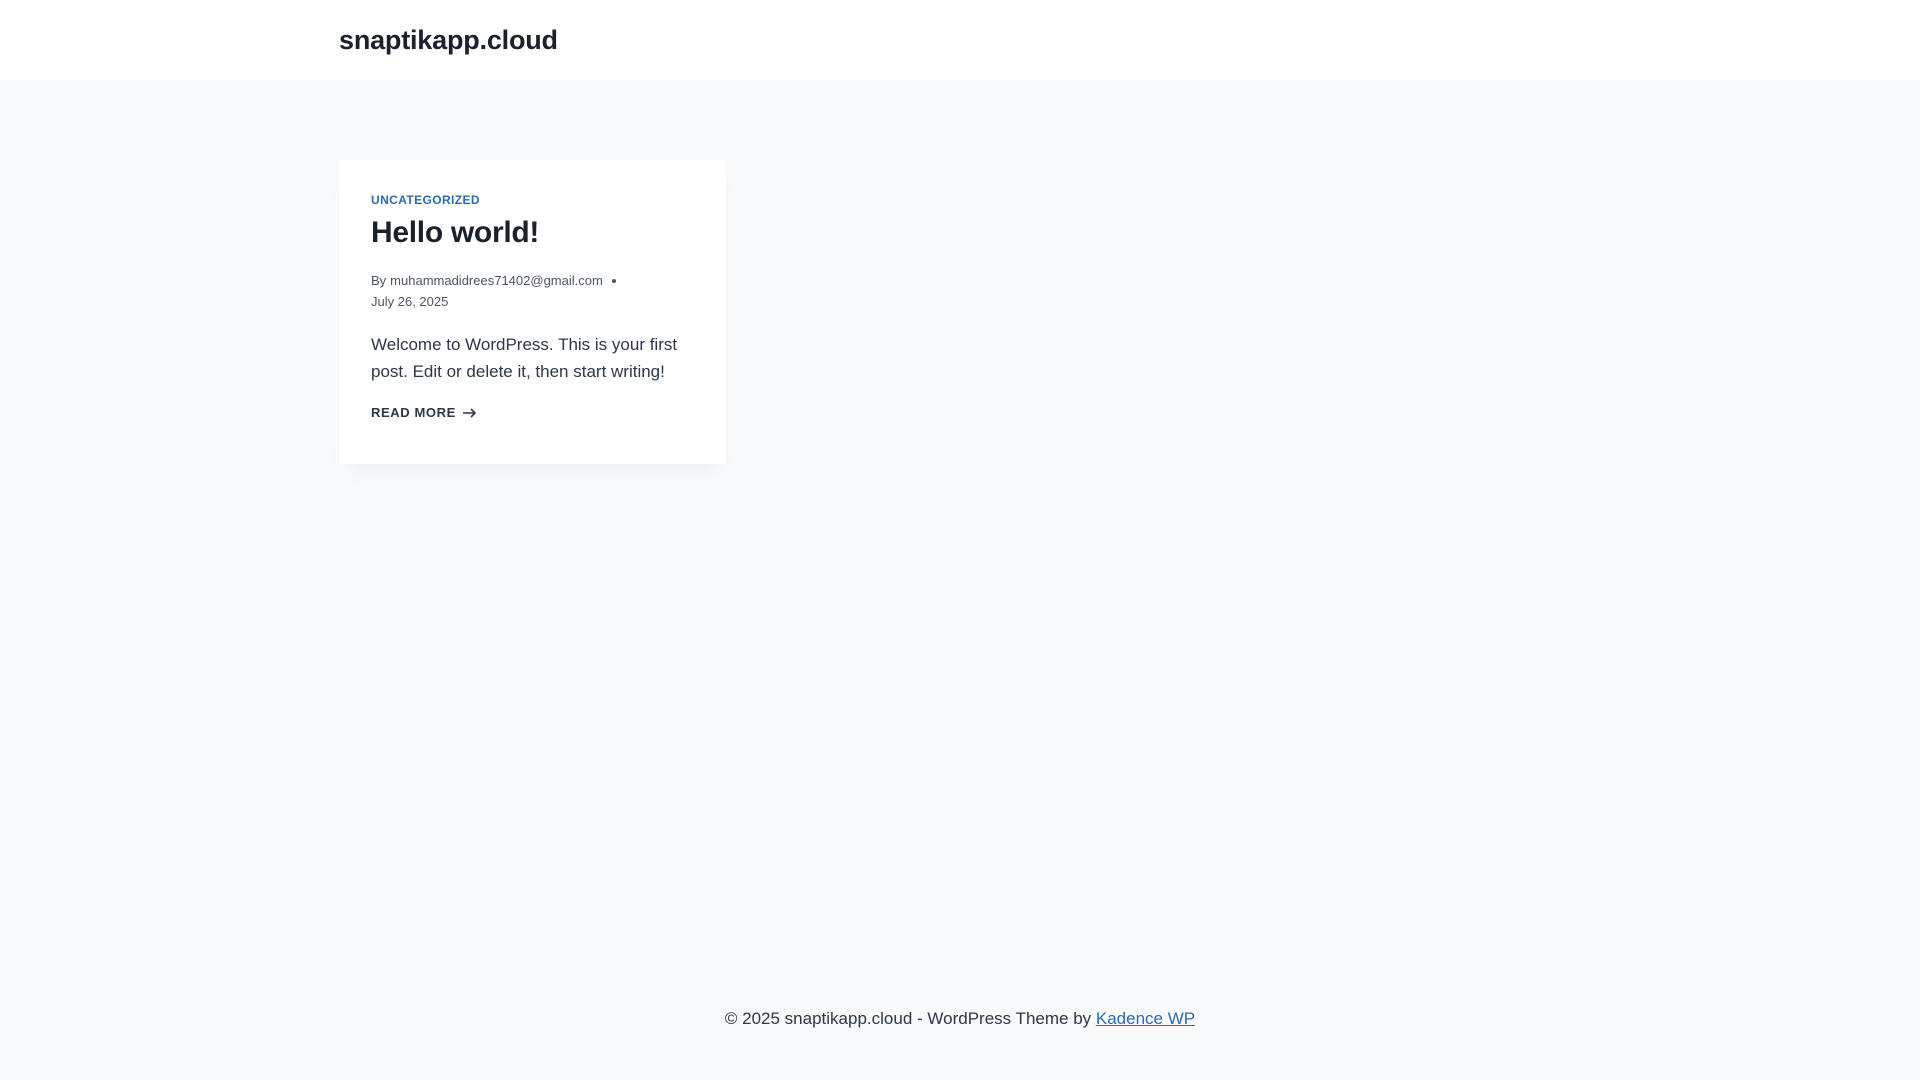  Describe the element at coordinates (413, 412) in the screenshot. I see `read-more-label: READ MORE` at that location.